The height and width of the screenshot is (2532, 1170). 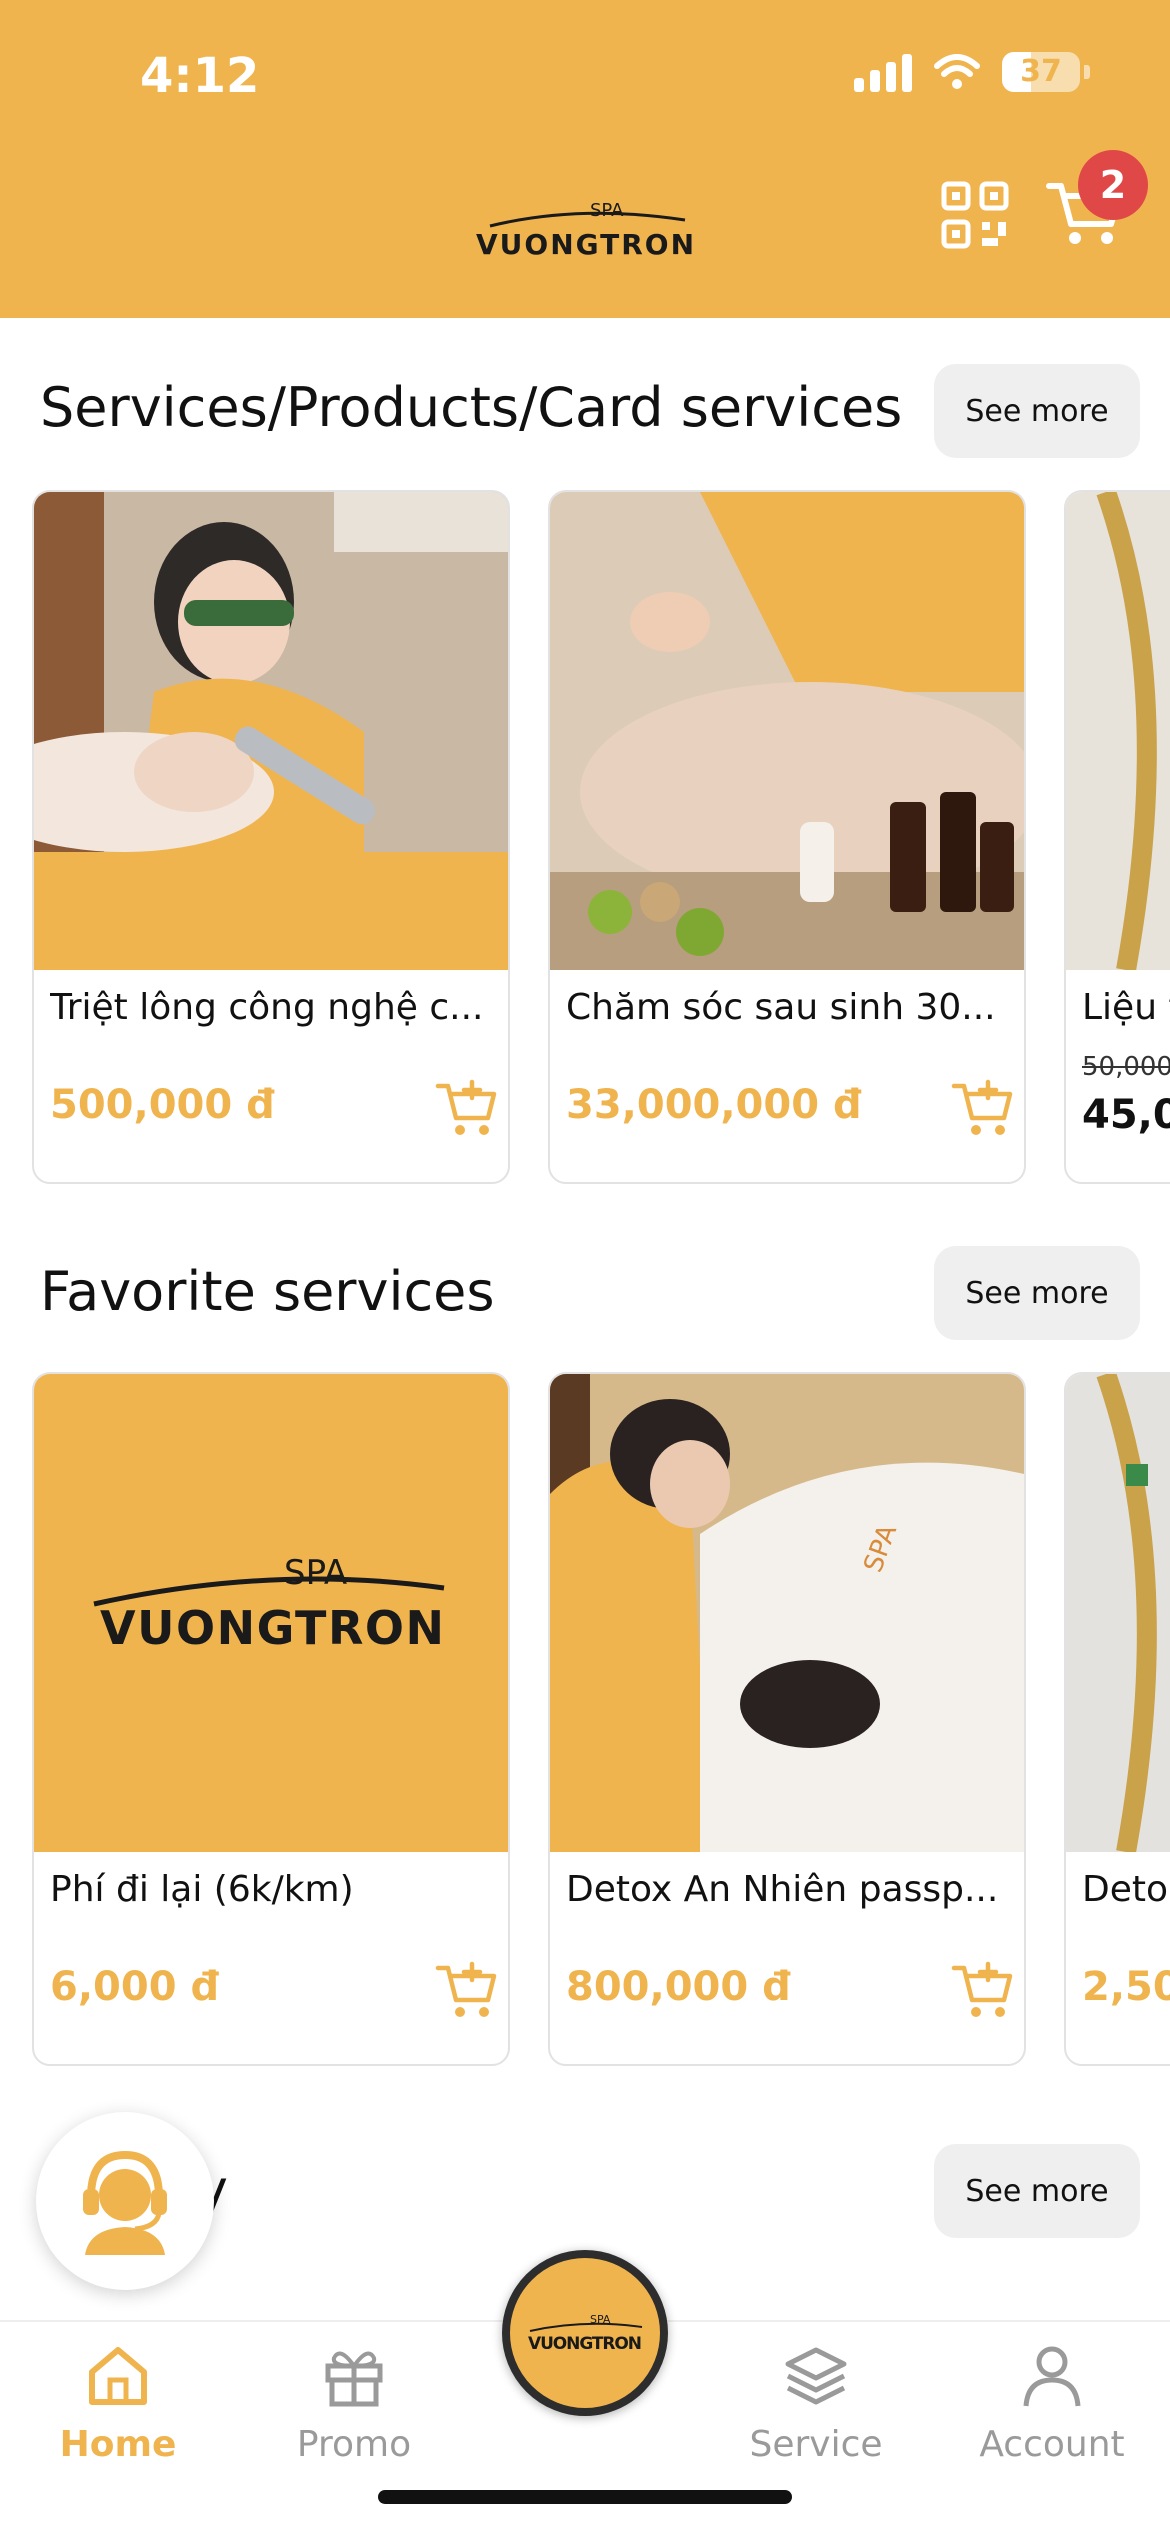 I want to click on home-icon, so click(x=118, y=2376).